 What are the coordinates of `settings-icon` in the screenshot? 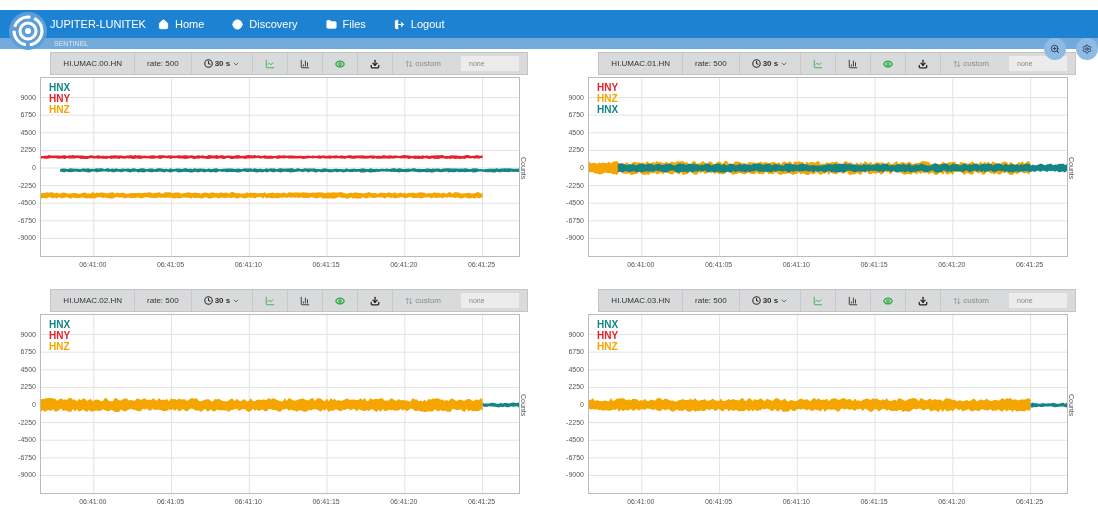 It's located at (1087, 49).